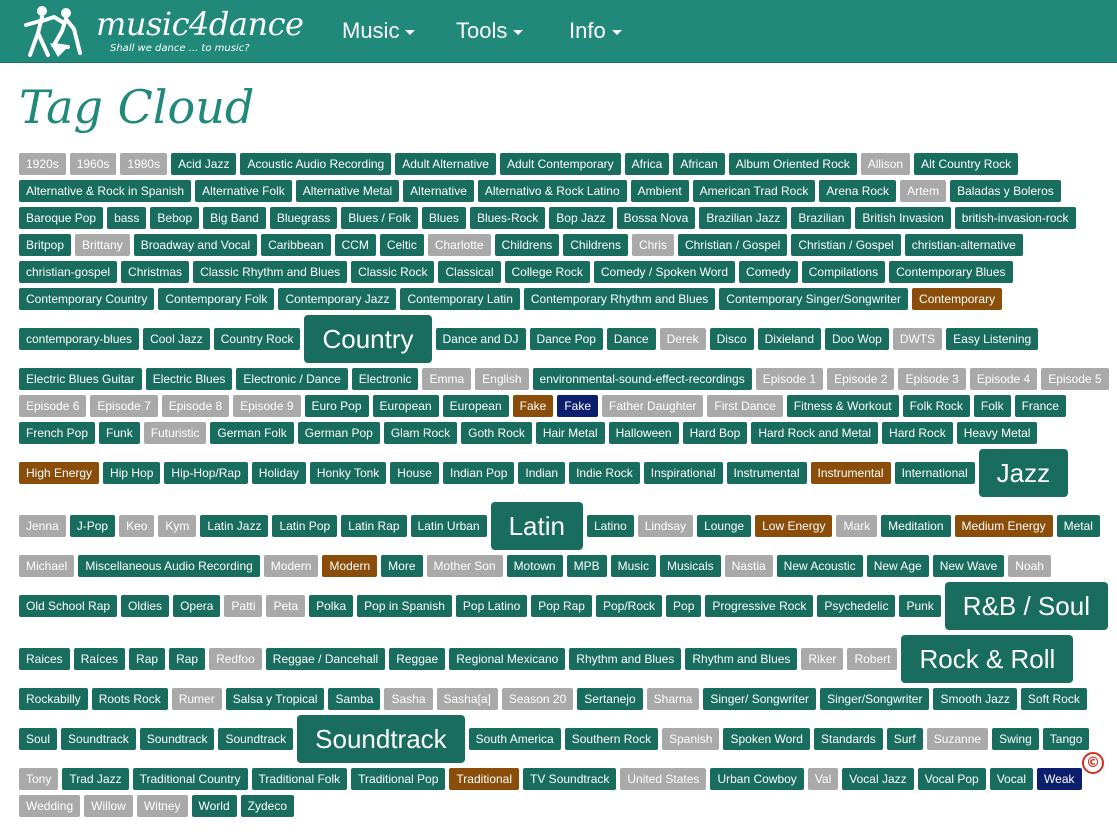  What do you see at coordinates (815, 433) in the screenshot?
I see `tag-chip: Hard Rock and Metal` at bounding box center [815, 433].